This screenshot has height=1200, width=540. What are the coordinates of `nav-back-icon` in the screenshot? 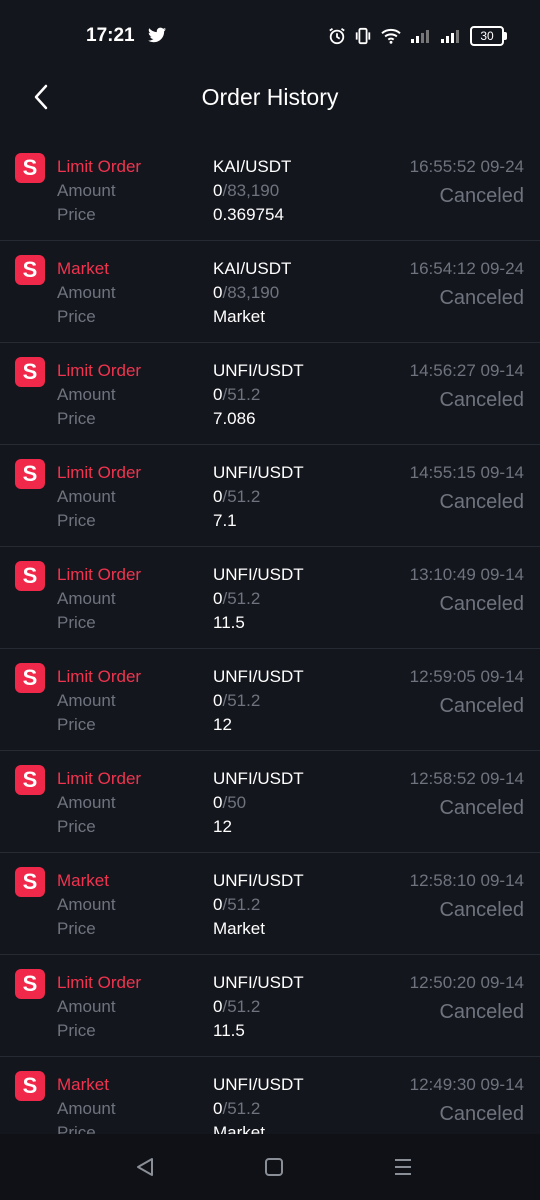 It's located at (145, 1167).